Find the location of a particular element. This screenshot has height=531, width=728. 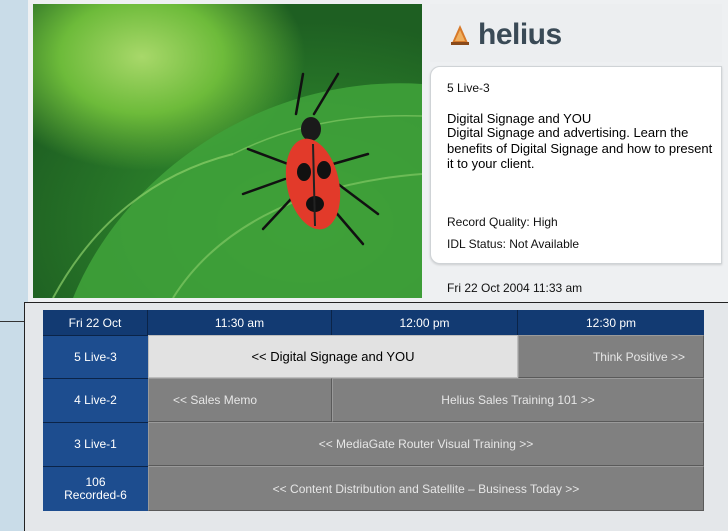

brand-header: helius is located at coordinates (576, 33).